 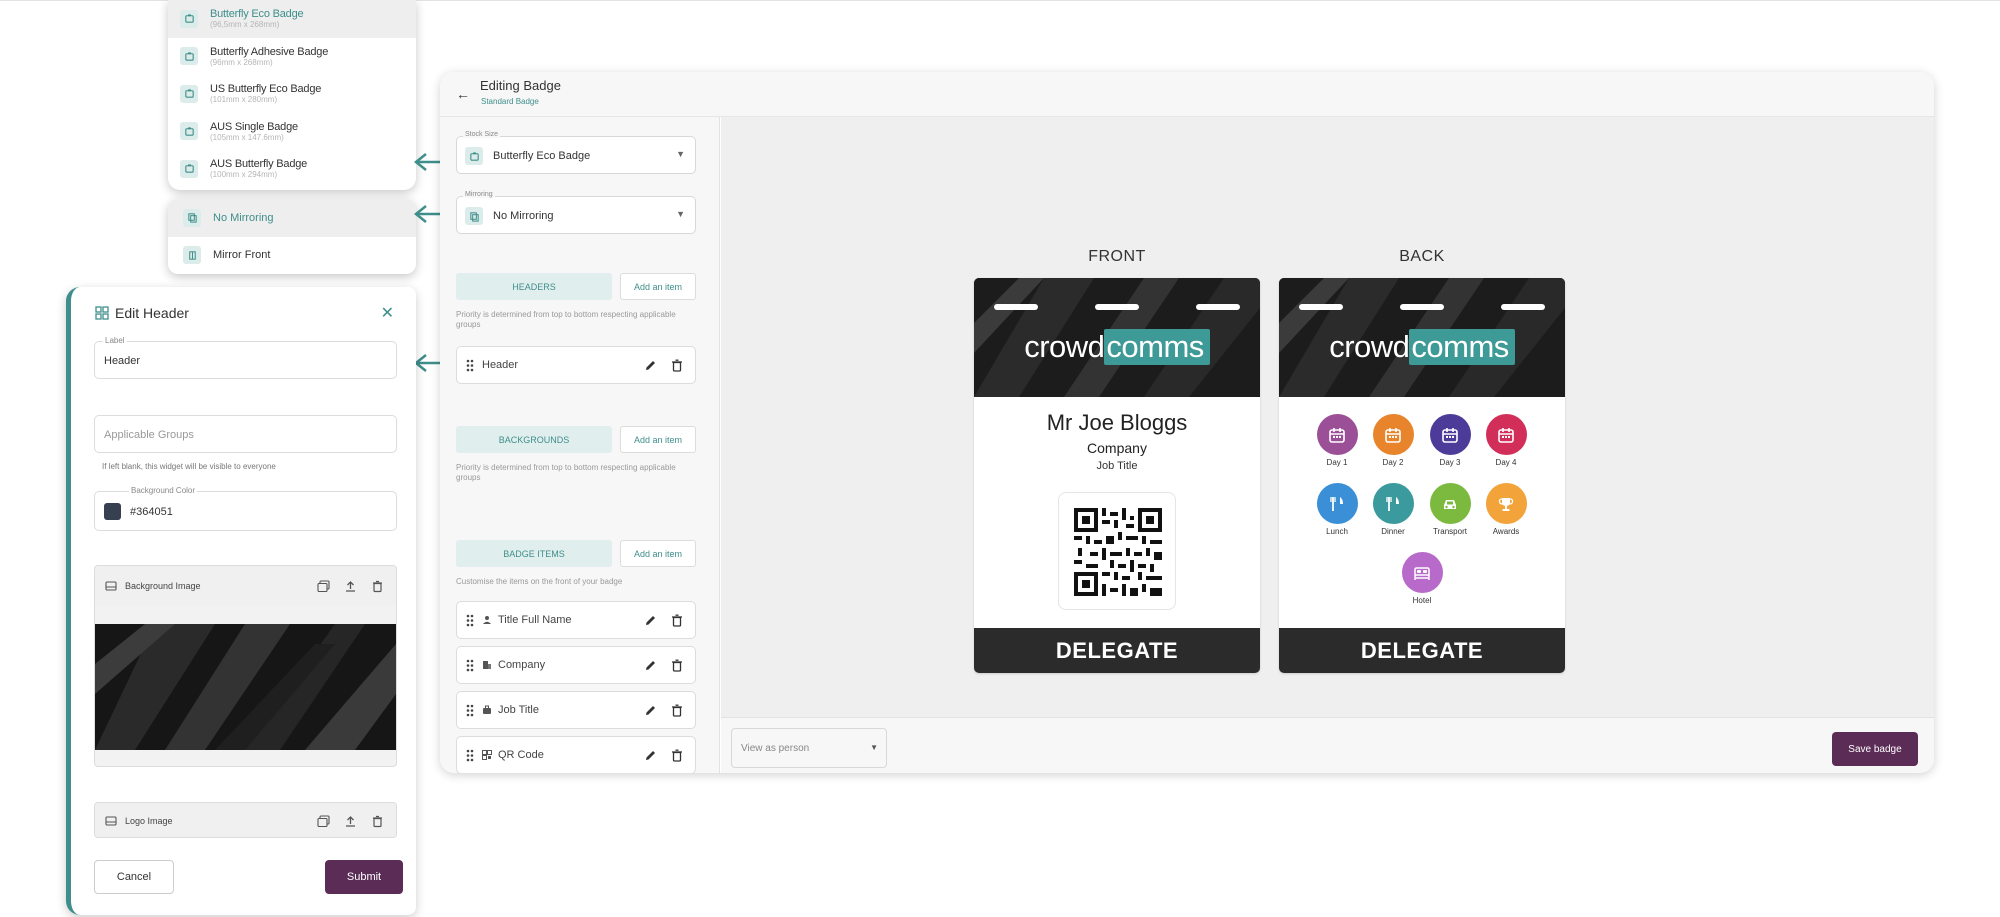 What do you see at coordinates (1187, 94) in the screenshot?
I see `editor-header: ← Editing Badge Standard Badge` at bounding box center [1187, 94].